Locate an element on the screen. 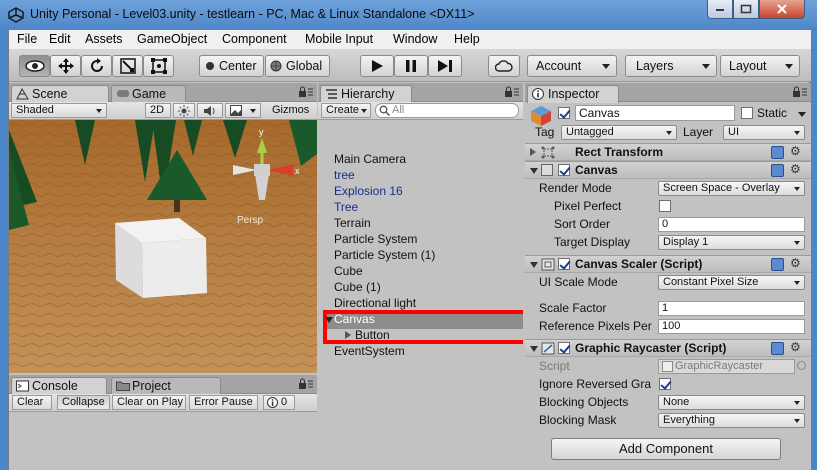  console-clear-button: Clear is located at coordinates (32, 402).